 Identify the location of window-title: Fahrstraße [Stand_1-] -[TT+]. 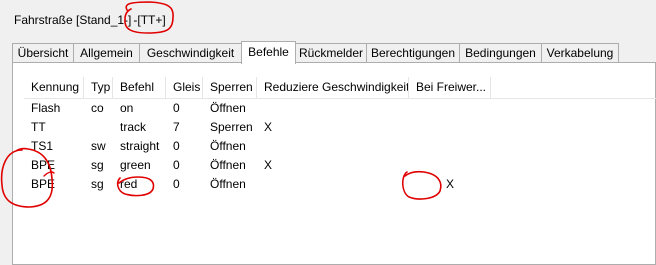
(90, 20).